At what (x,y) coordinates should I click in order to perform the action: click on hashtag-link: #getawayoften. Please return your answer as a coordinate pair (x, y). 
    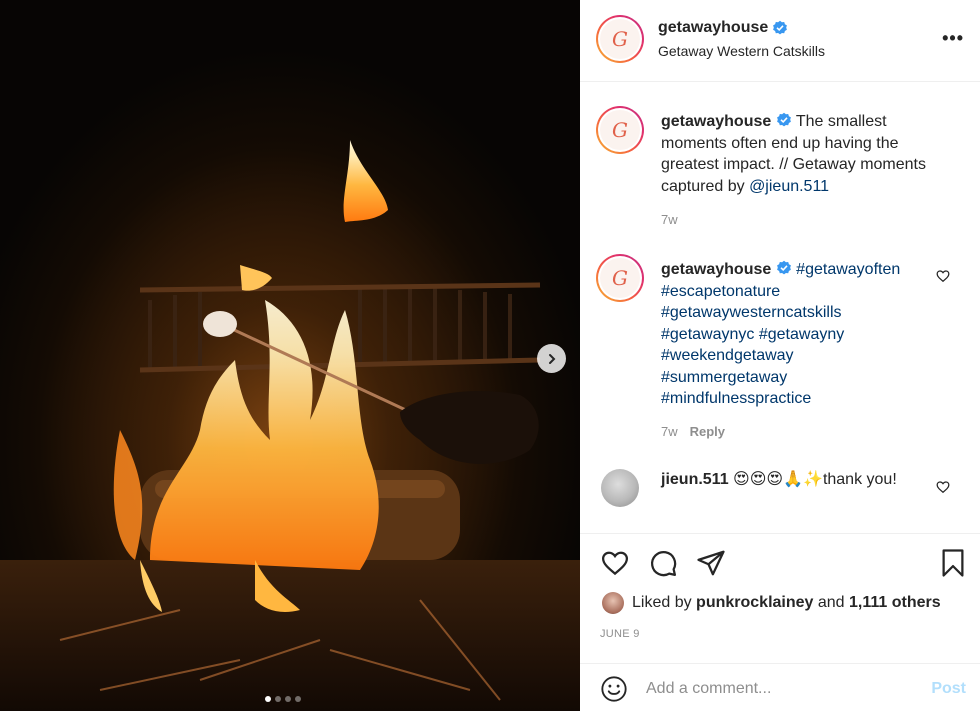
    Looking at the image, I should click on (848, 269).